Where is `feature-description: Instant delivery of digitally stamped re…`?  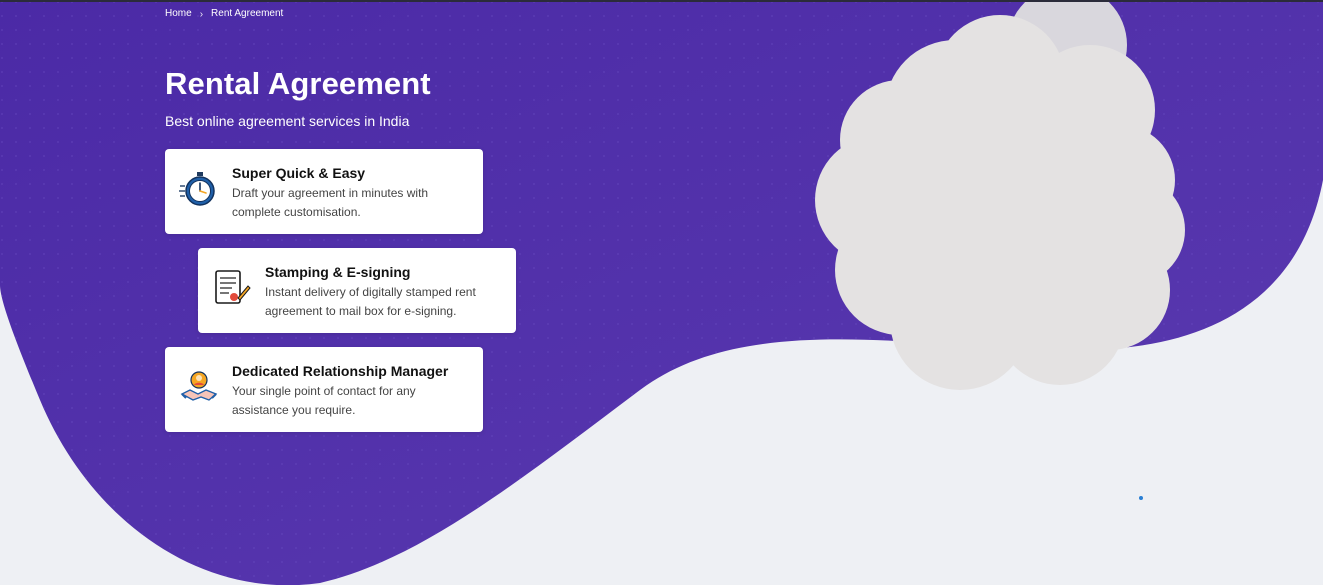
feature-description: Instant delivery of digitally stamped re… is located at coordinates (370, 301).